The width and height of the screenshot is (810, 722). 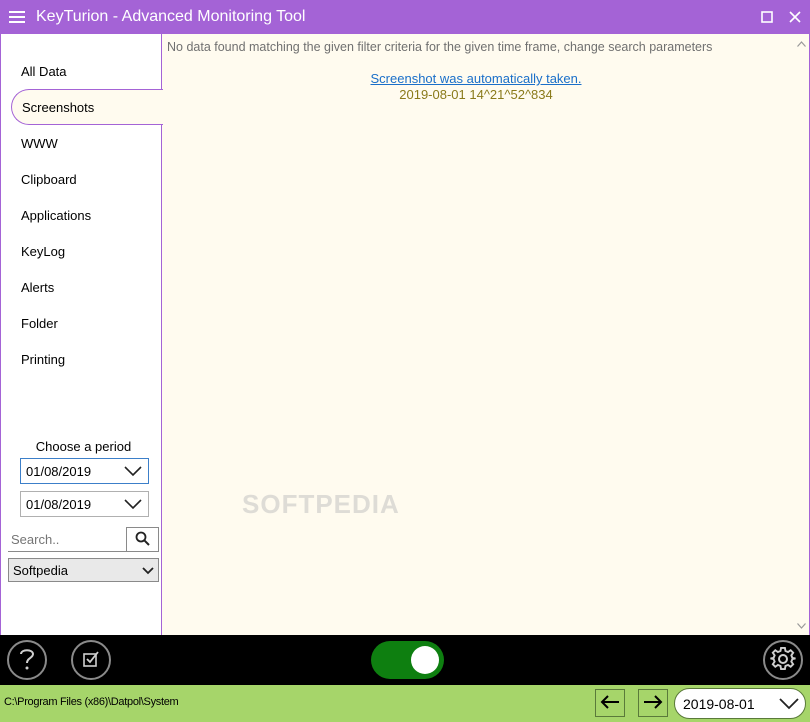 I want to click on search-icon, so click(x=142, y=540).